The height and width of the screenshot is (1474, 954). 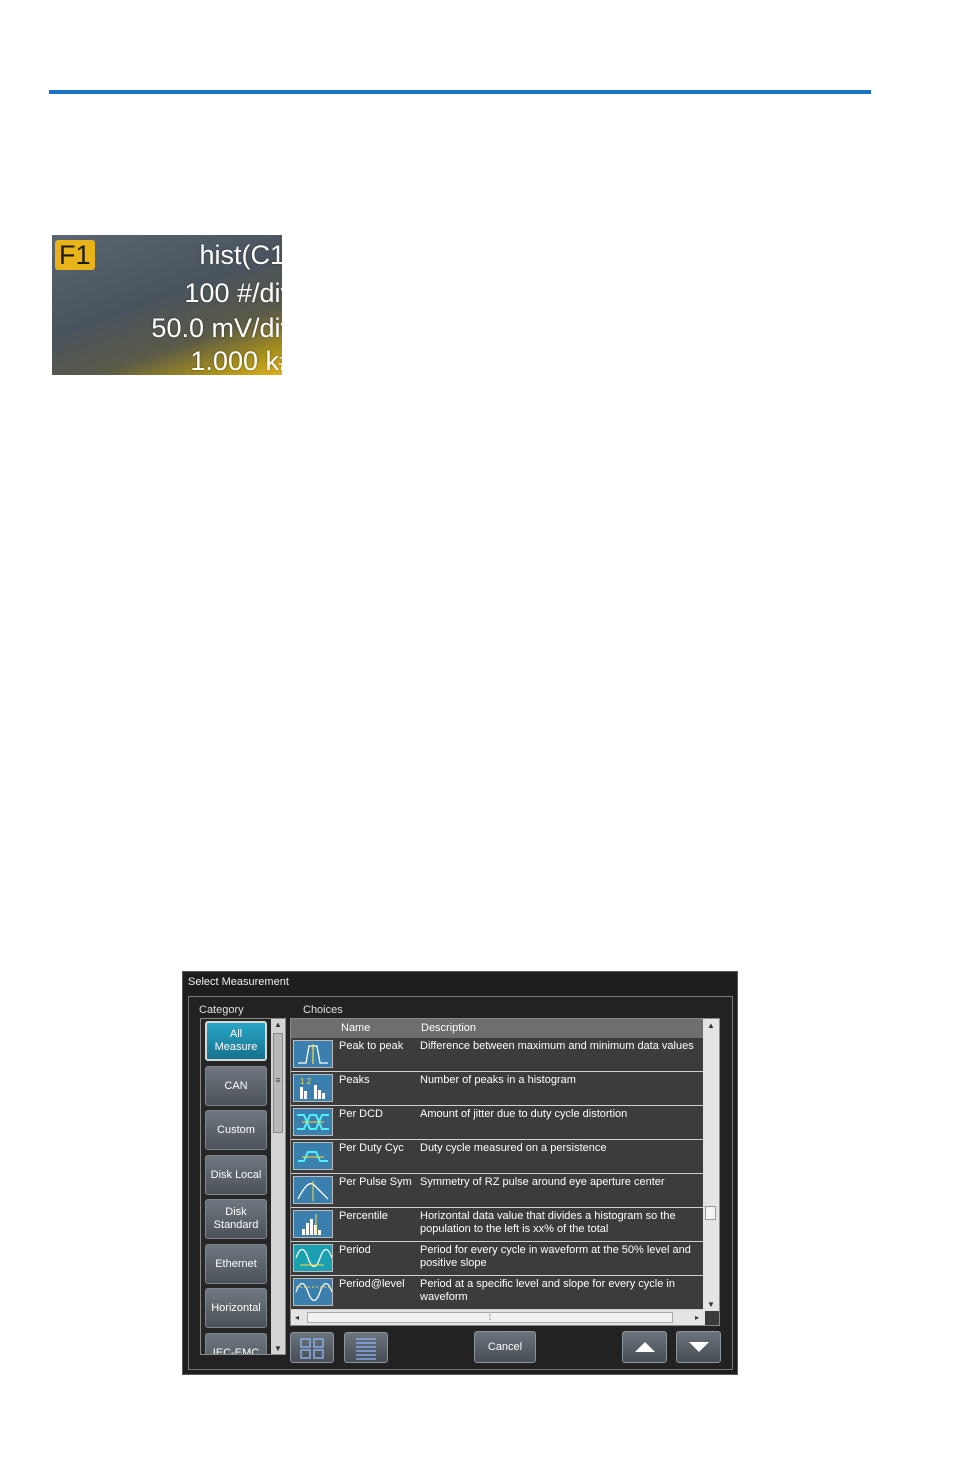 What do you see at coordinates (323, 1010) in the screenshot?
I see `choices-label: Choices` at bounding box center [323, 1010].